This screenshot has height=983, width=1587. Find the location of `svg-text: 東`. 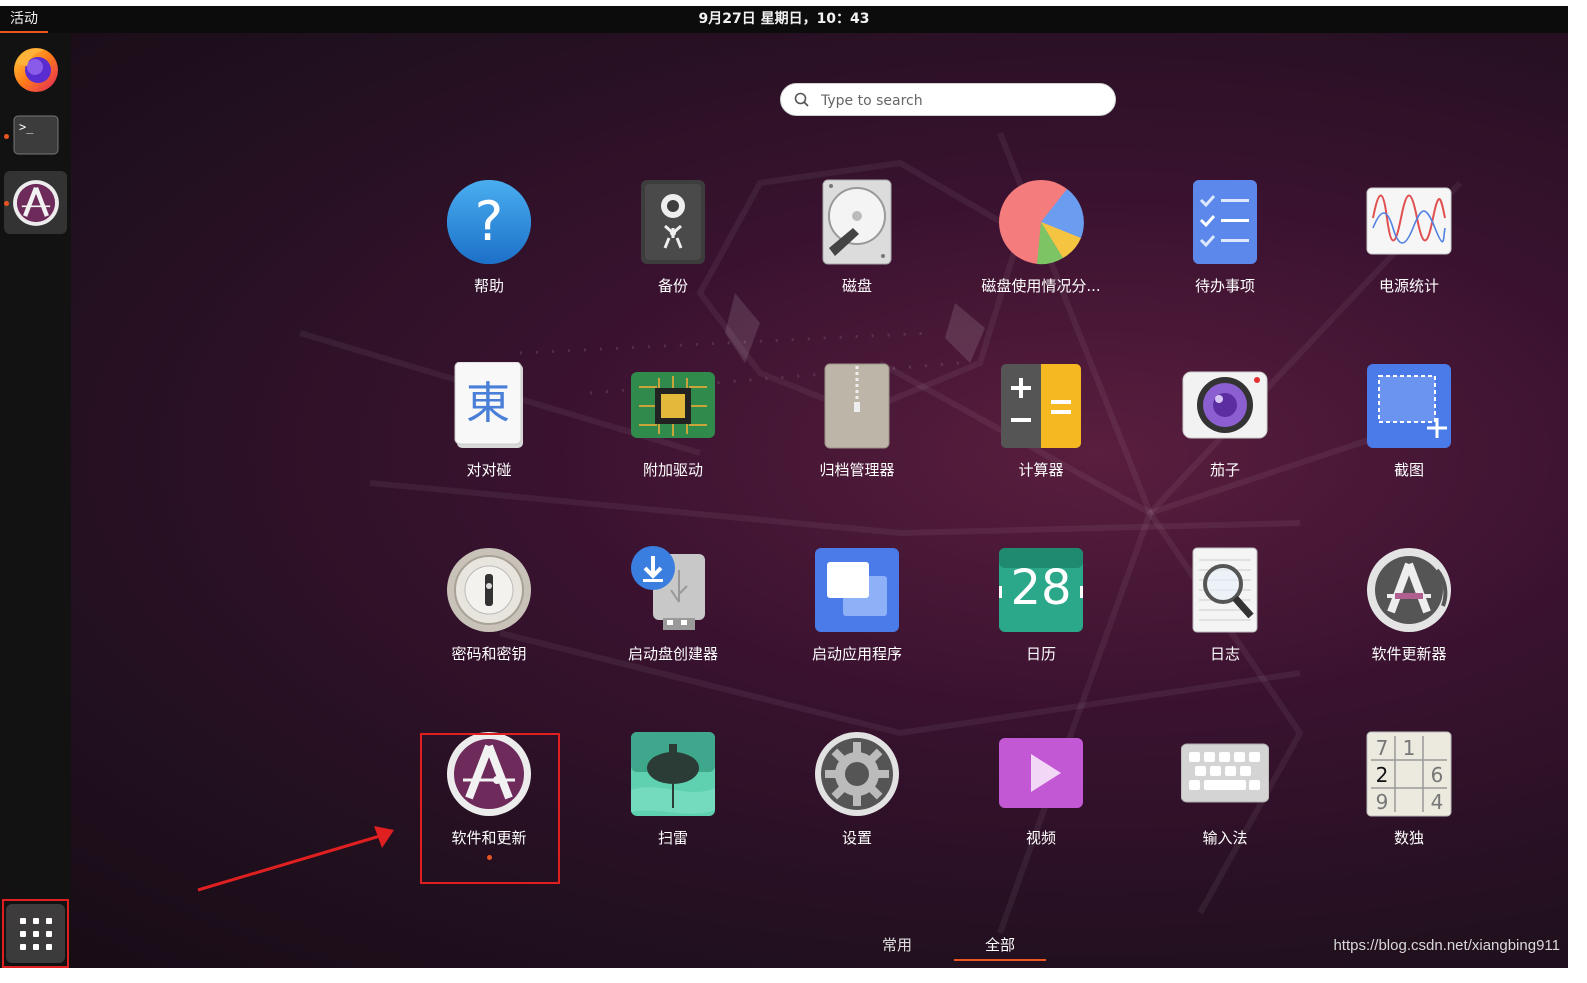

svg-text: 東 is located at coordinates (488, 403).